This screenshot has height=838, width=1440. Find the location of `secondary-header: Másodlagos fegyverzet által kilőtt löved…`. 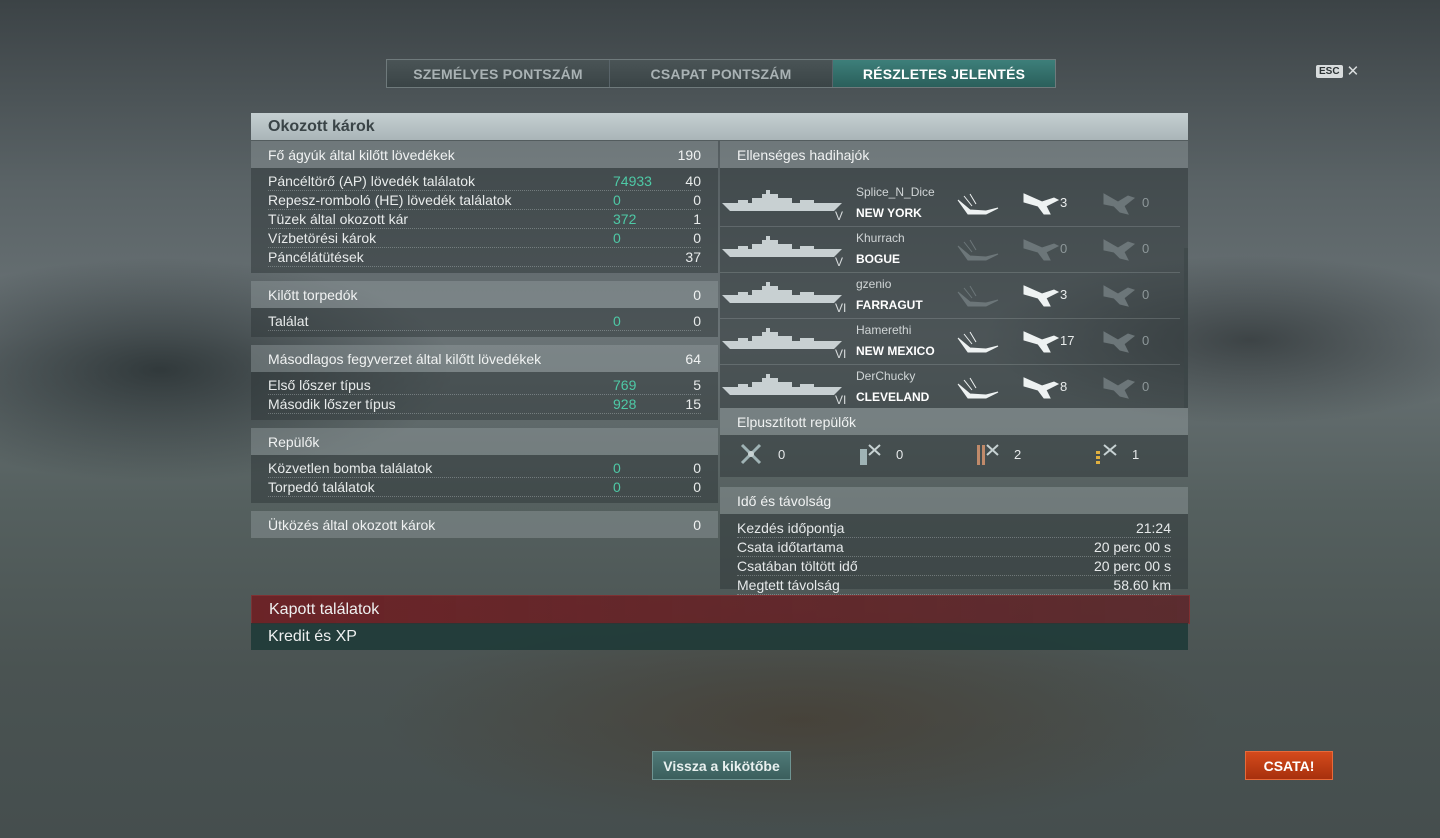

secondary-header: Másodlagos fegyverzet által kilőtt löved… is located at coordinates (484, 358).